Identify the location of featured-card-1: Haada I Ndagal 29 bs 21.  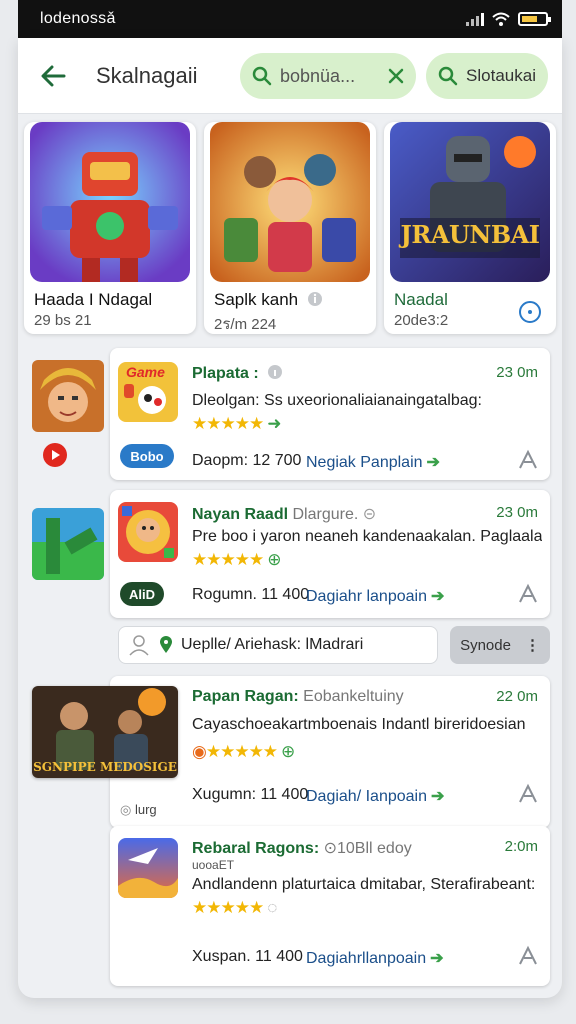
(110, 228).